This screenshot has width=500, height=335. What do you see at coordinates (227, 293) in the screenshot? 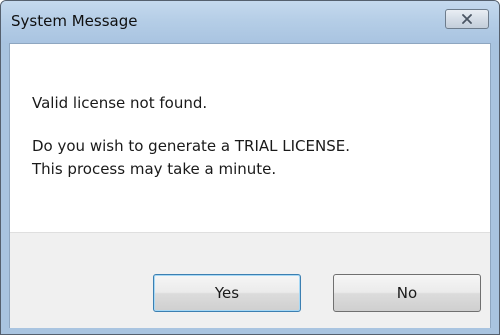
I see `yes-button: Yes` at bounding box center [227, 293].